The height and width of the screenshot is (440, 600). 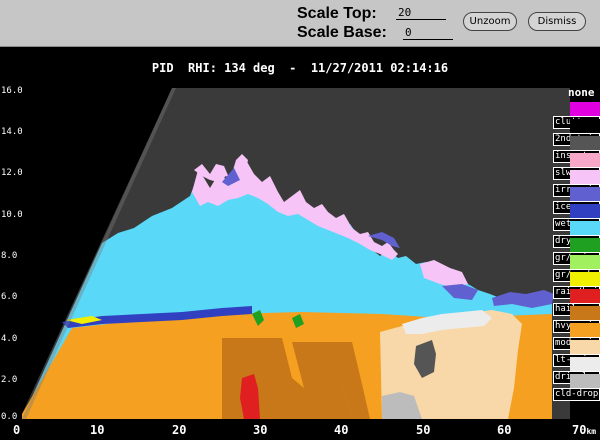 What do you see at coordinates (300, 68) in the screenshot?
I see `plot-title: PID RHI: 134 deg - 11/27/2011 02:14:16` at bounding box center [300, 68].